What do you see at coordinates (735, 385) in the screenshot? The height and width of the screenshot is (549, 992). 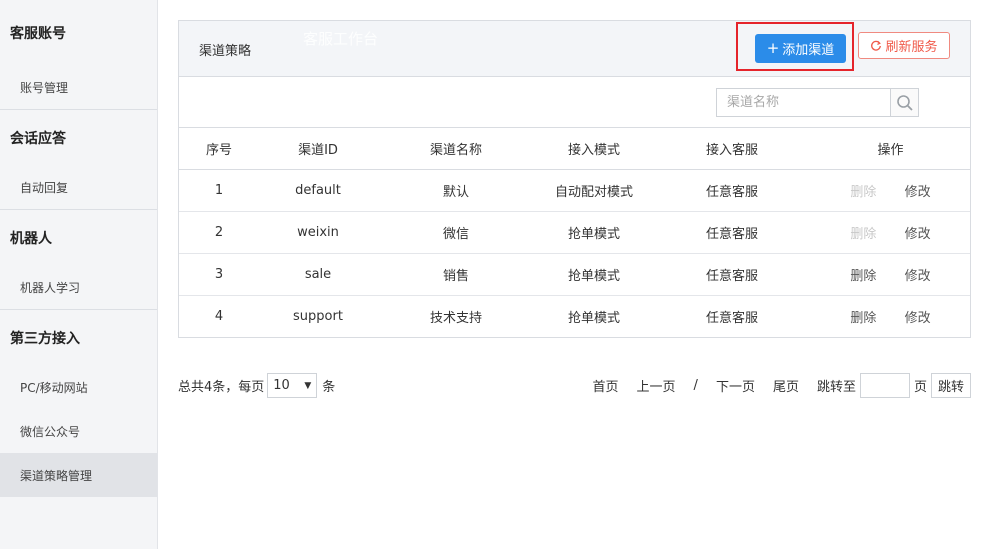 I see `next-page-link: 下一页` at bounding box center [735, 385].